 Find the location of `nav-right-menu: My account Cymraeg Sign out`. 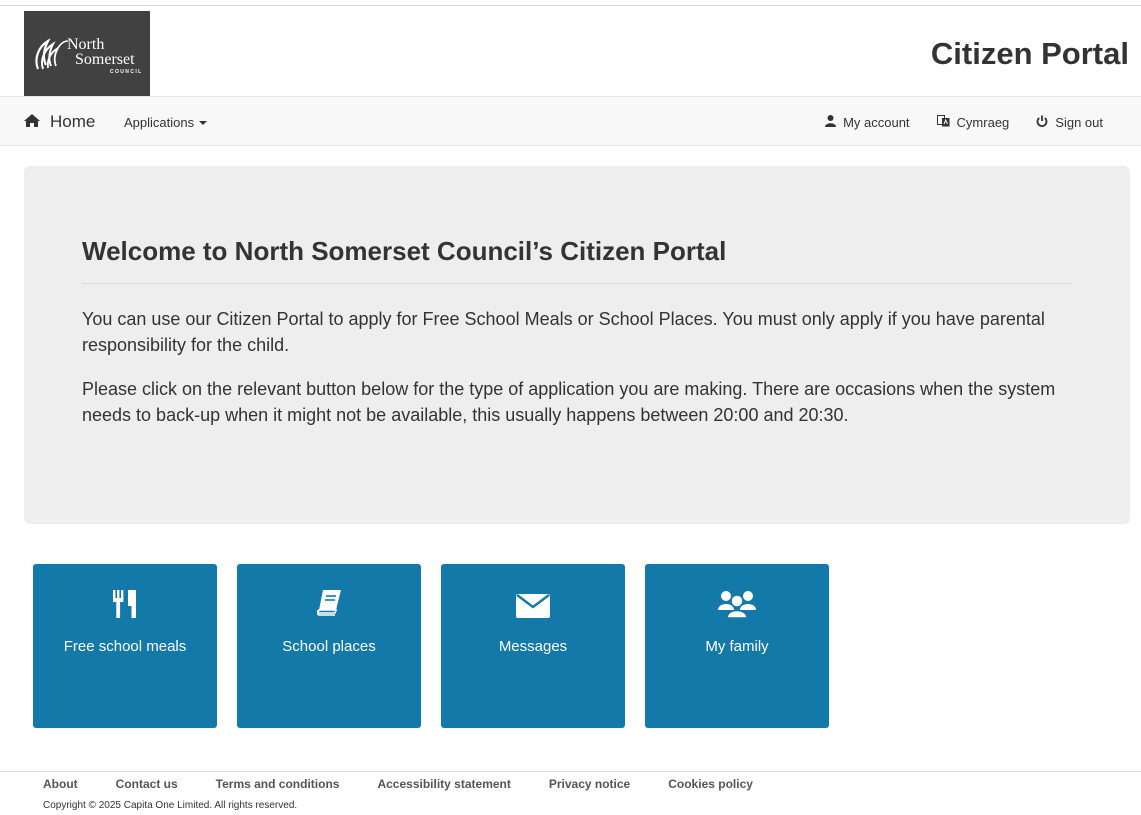

nav-right-menu: My account Cymraeg Sign out is located at coordinates (950, 122).